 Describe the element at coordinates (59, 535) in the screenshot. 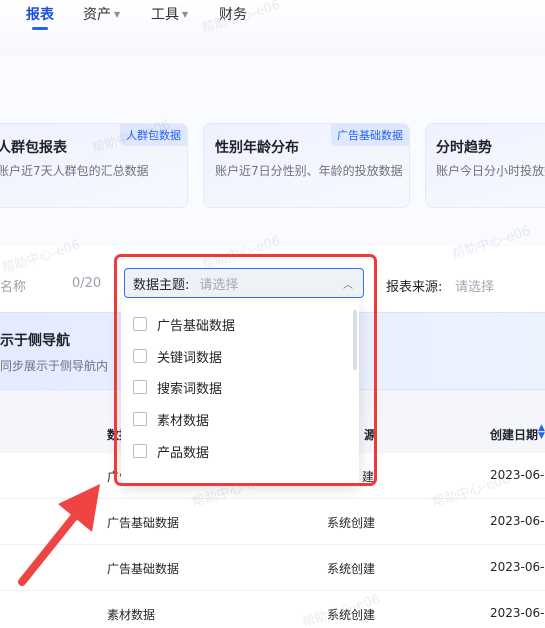

I see `annotation-arrow-icon` at that location.